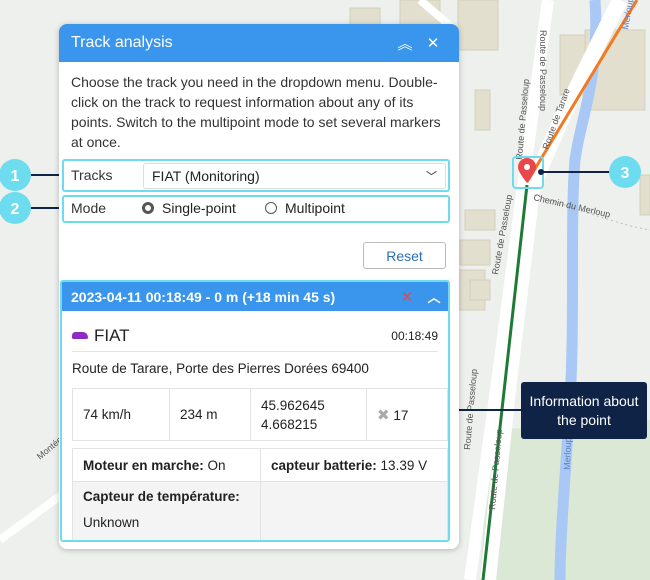 The height and width of the screenshot is (580, 650). What do you see at coordinates (383, 415) in the screenshot?
I see `satellite-icon: ✖` at bounding box center [383, 415].